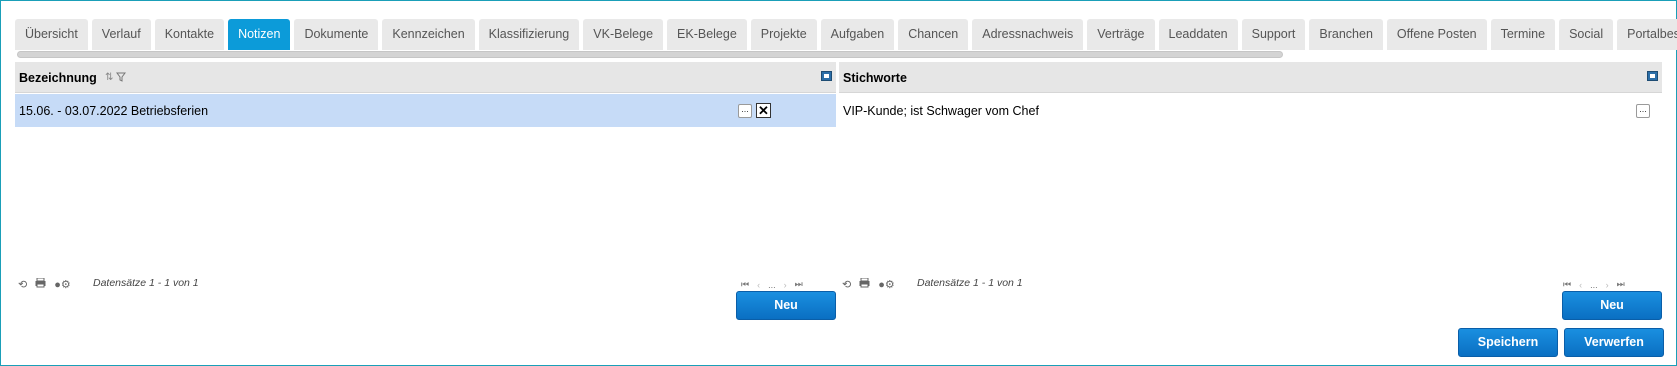 The image size is (1677, 366). I want to click on tab-branchen: Branchen, so click(1346, 34).